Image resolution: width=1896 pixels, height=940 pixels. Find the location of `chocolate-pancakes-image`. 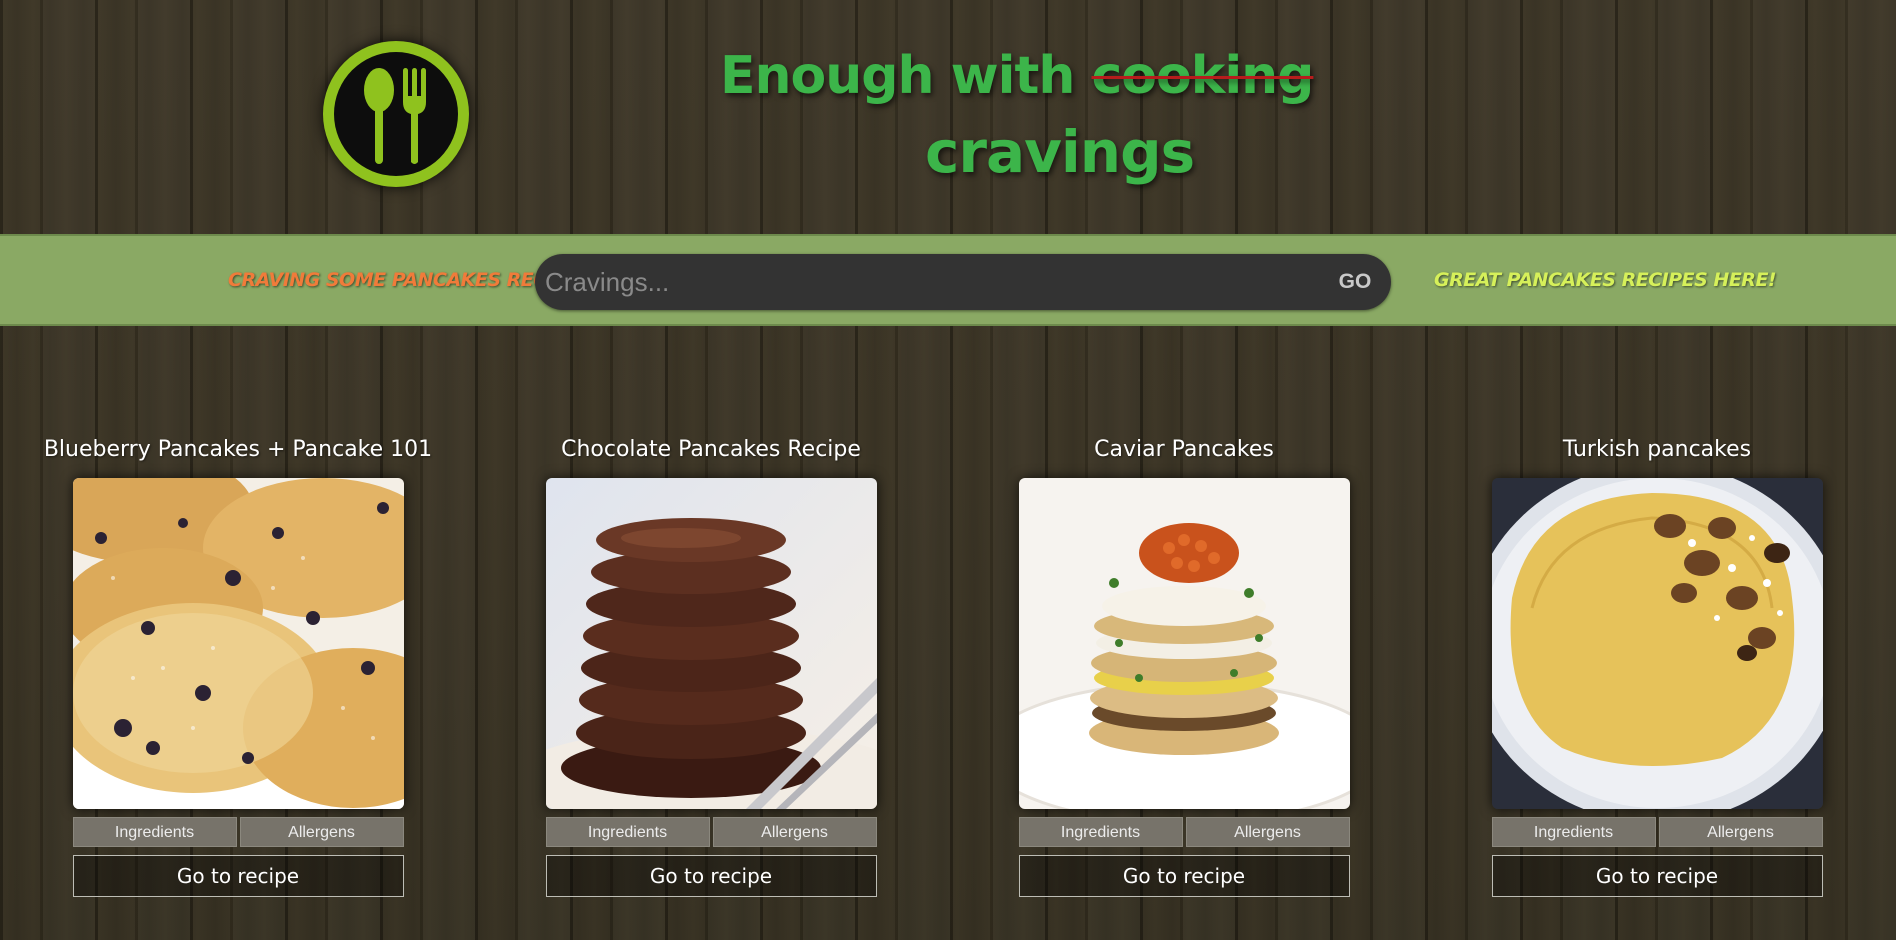

chocolate-pancakes-image is located at coordinates (711, 643).